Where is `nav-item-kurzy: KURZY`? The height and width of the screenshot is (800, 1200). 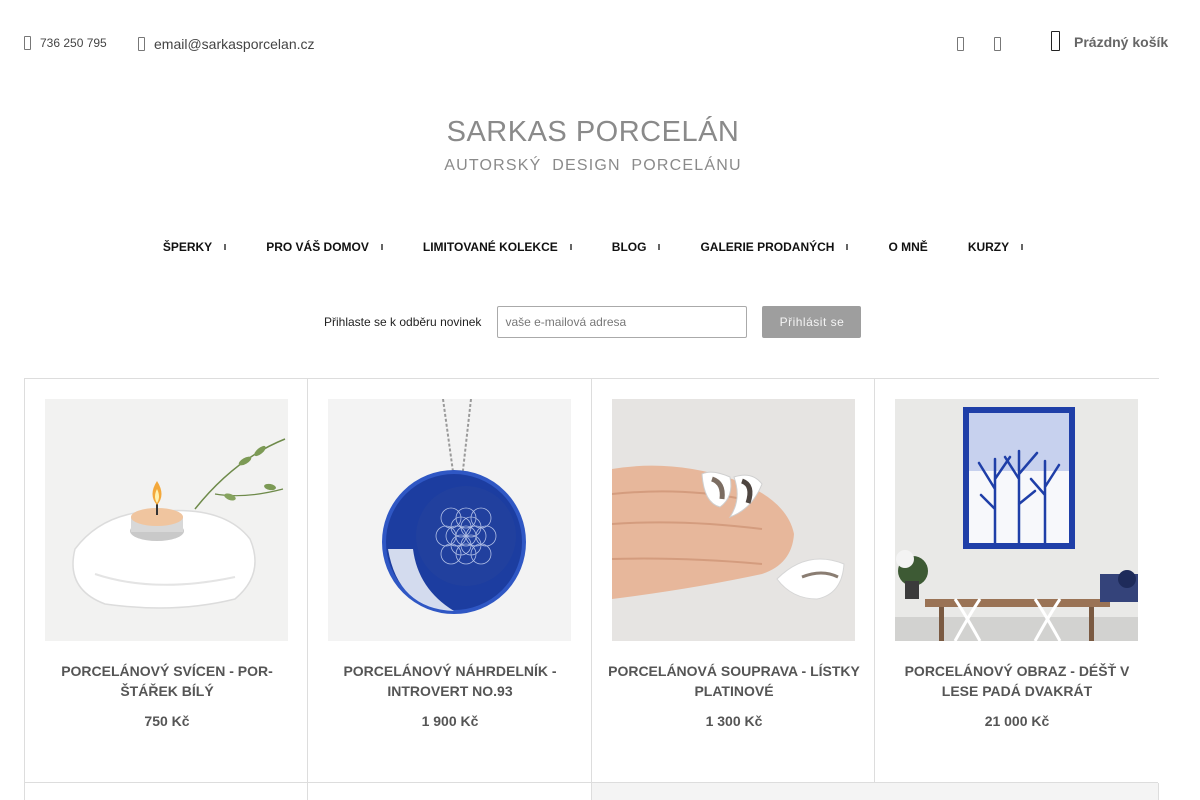 nav-item-kurzy: KURZY is located at coordinates (995, 247).